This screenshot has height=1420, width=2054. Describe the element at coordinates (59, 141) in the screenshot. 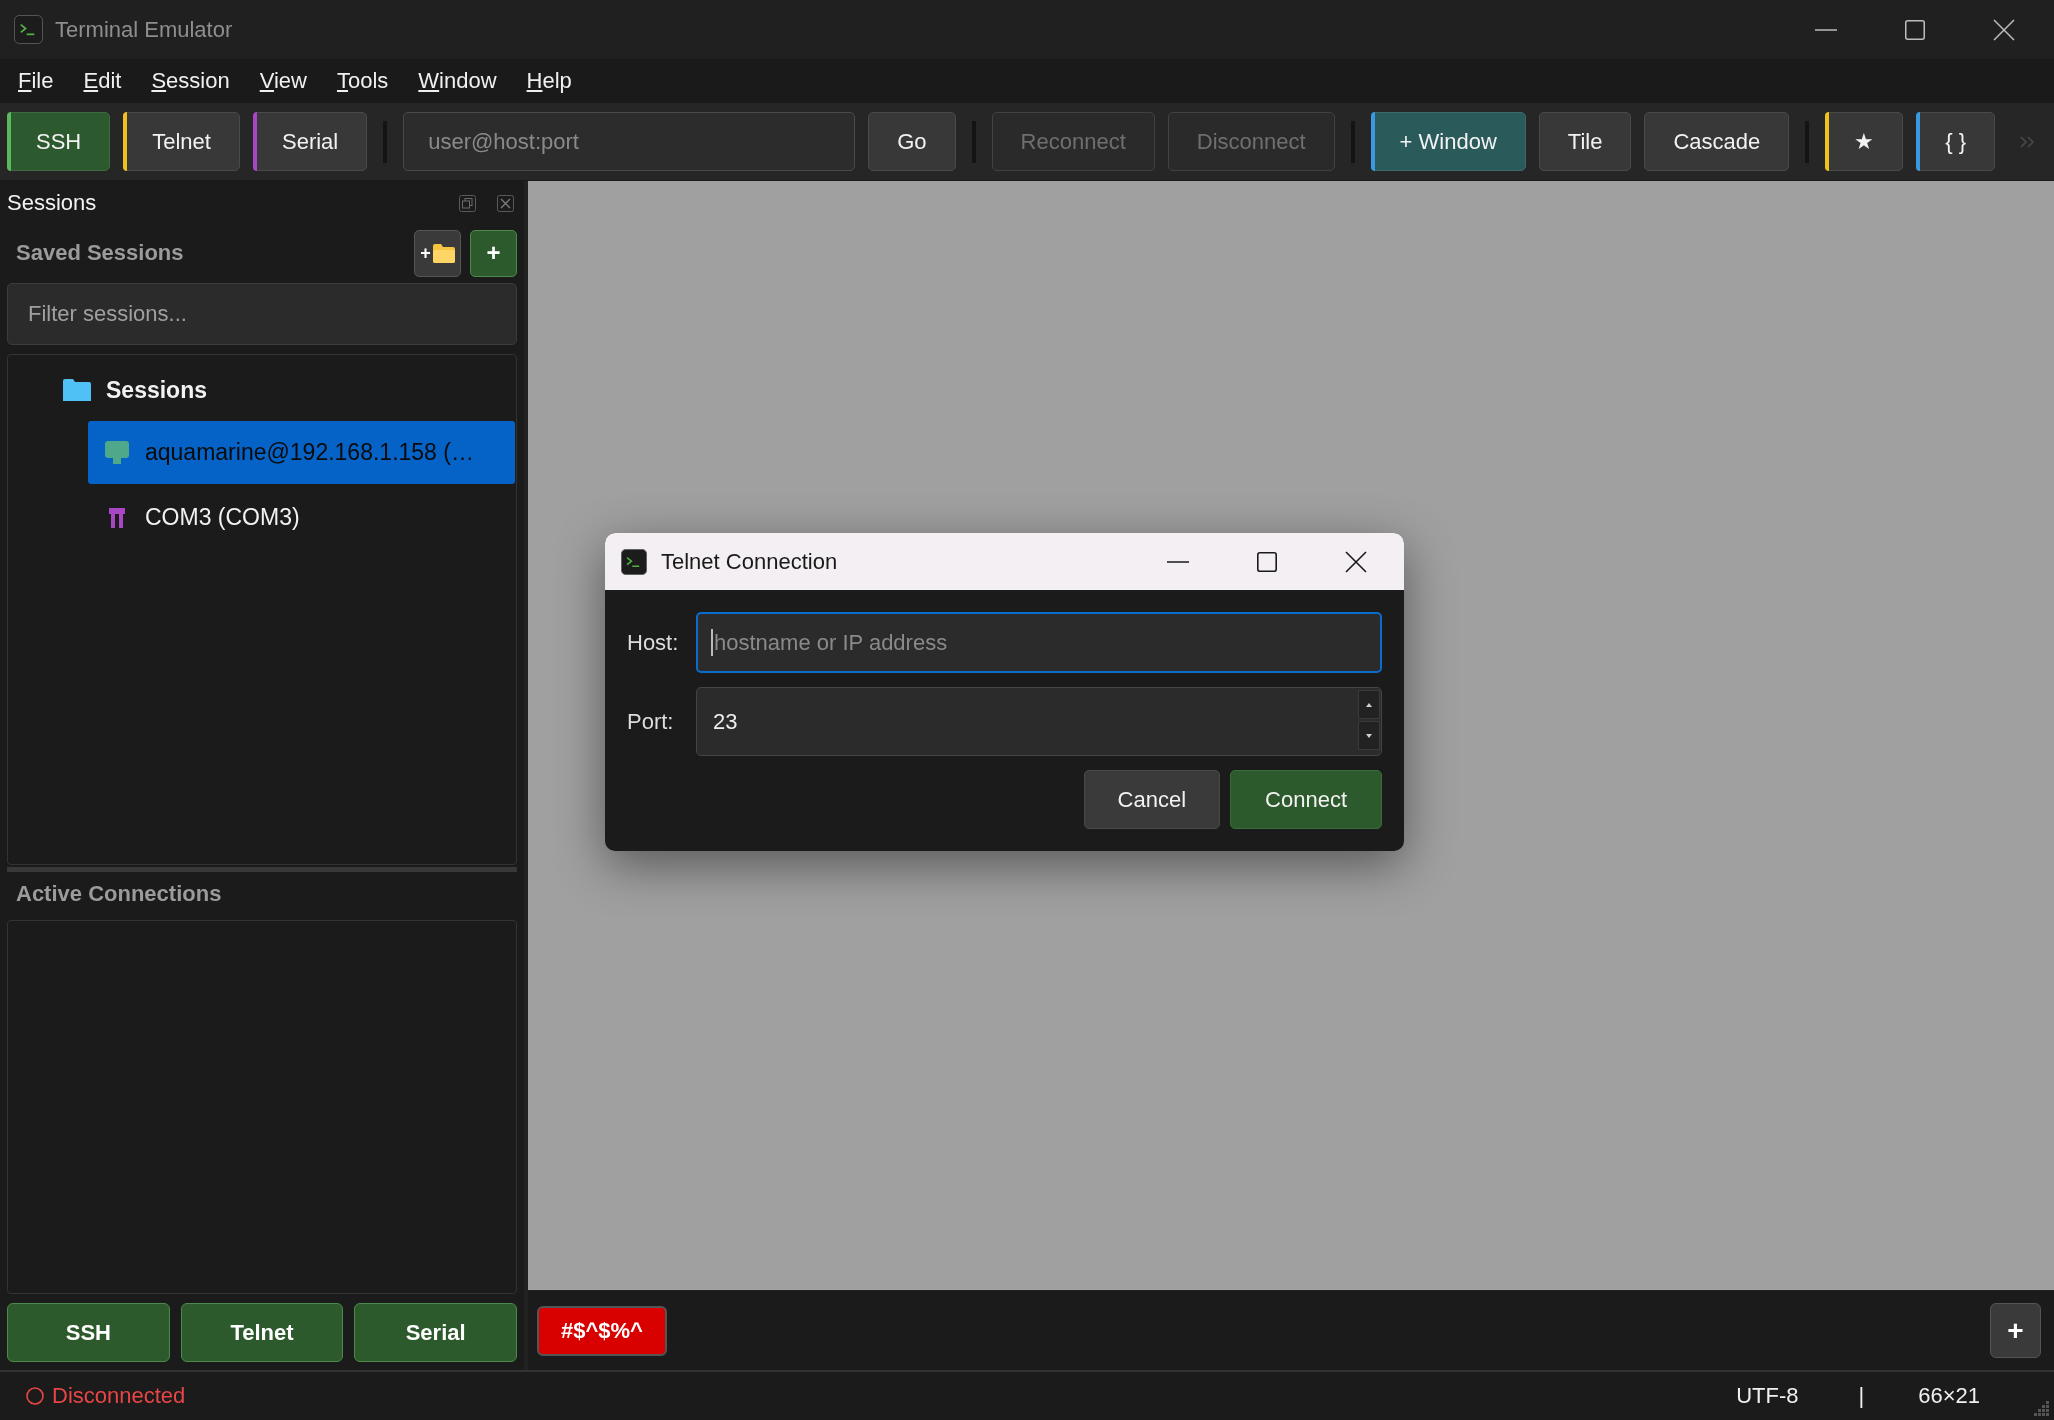

I see `toolbar-button: SSH` at that location.